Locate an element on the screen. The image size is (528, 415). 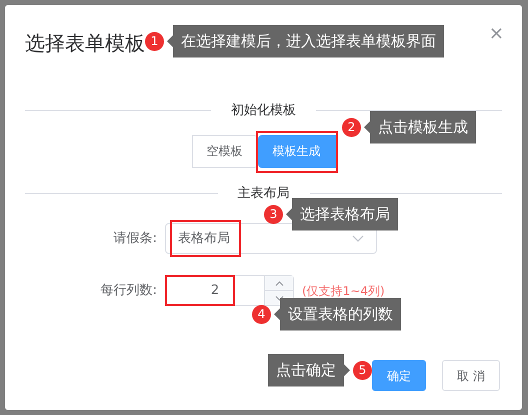
callout-tooltip: 选择表格布局 is located at coordinates (342, 214).